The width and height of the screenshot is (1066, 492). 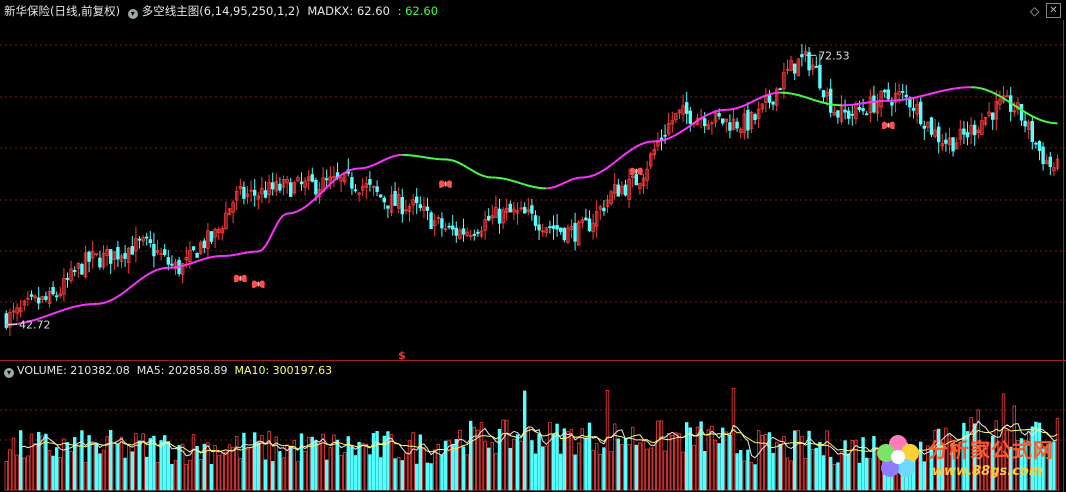 I want to click on s-marker: $, so click(x=402, y=355).